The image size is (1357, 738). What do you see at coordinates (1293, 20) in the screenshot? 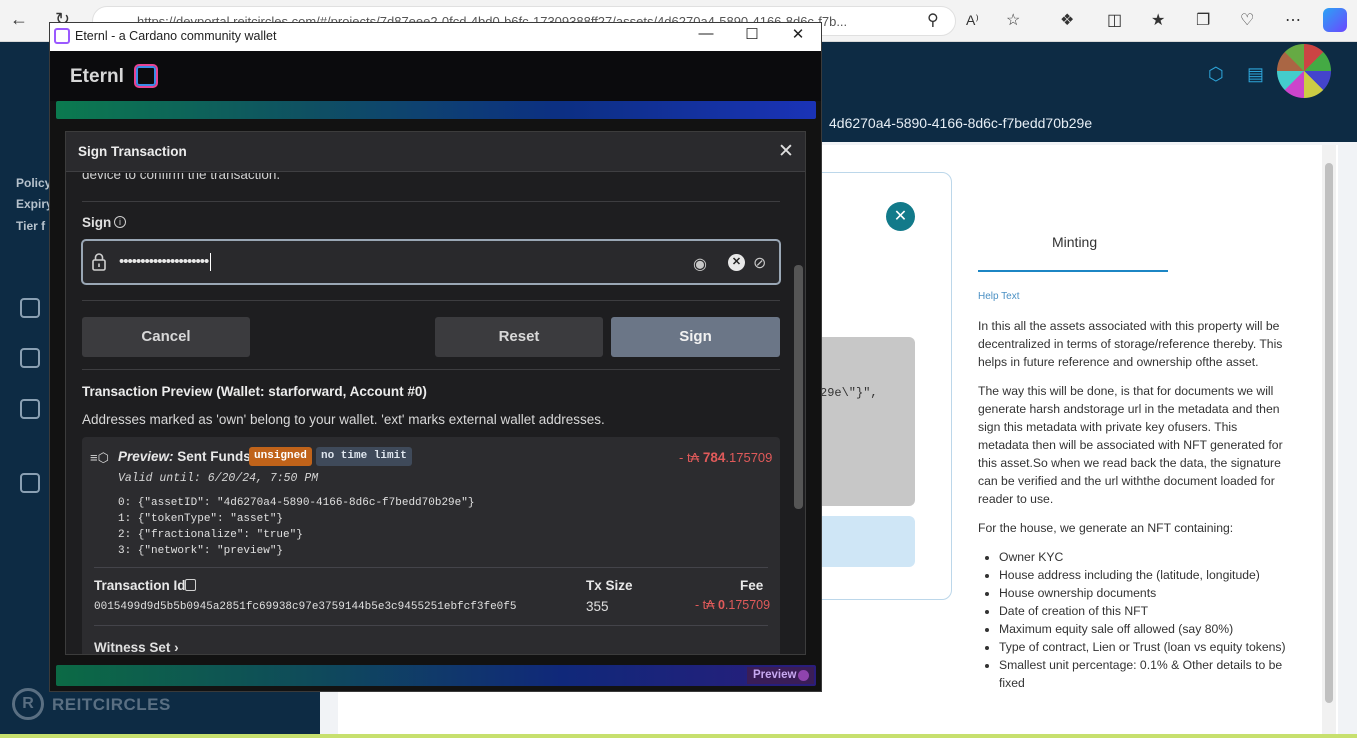
I see `more-options-icon: ⋯` at bounding box center [1293, 20].